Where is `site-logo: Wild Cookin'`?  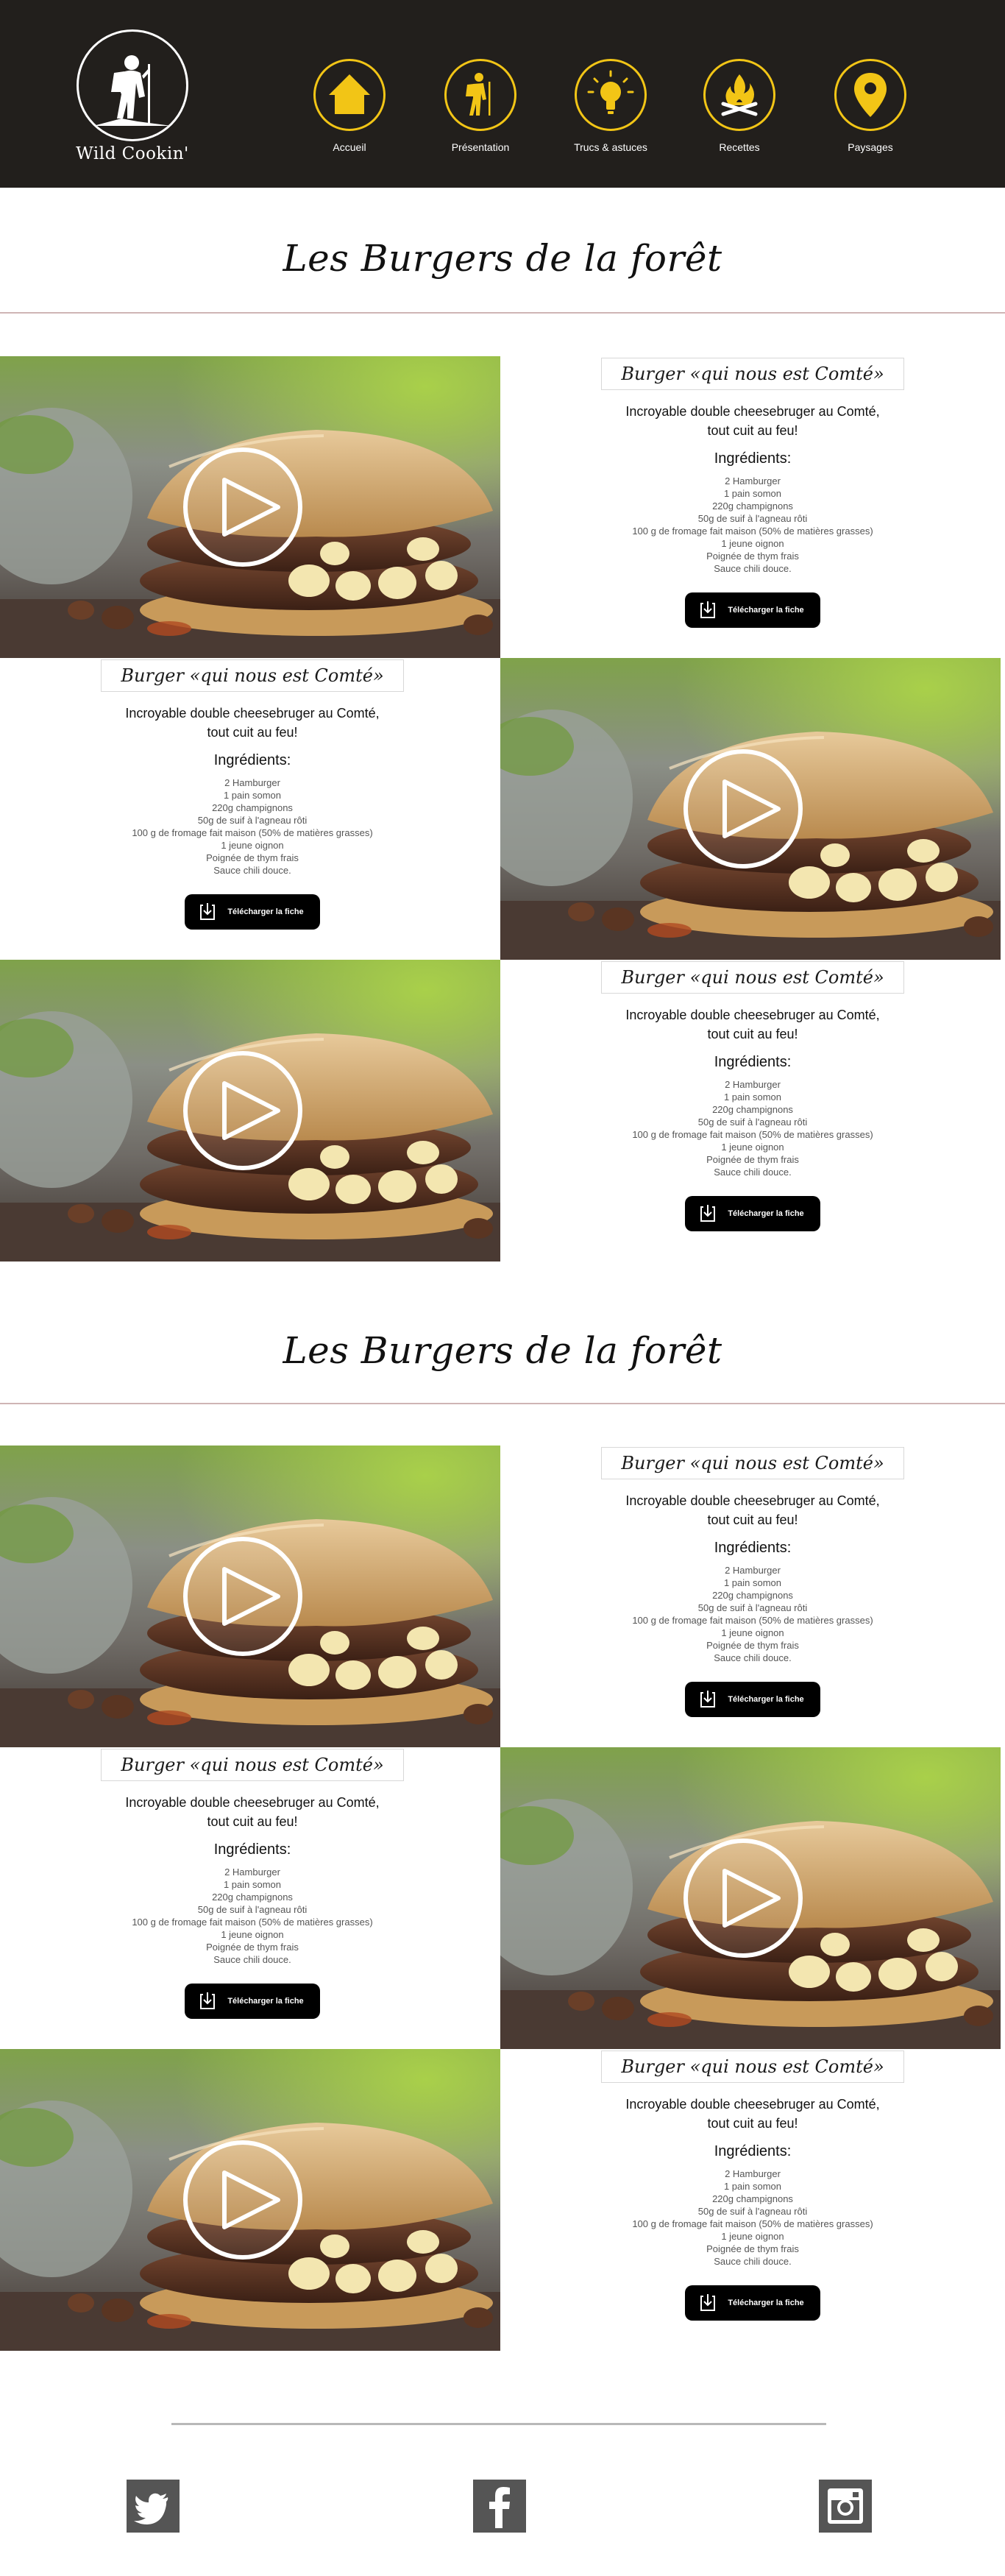
site-logo: Wild Cookin' is located at coordinates (132, 103).